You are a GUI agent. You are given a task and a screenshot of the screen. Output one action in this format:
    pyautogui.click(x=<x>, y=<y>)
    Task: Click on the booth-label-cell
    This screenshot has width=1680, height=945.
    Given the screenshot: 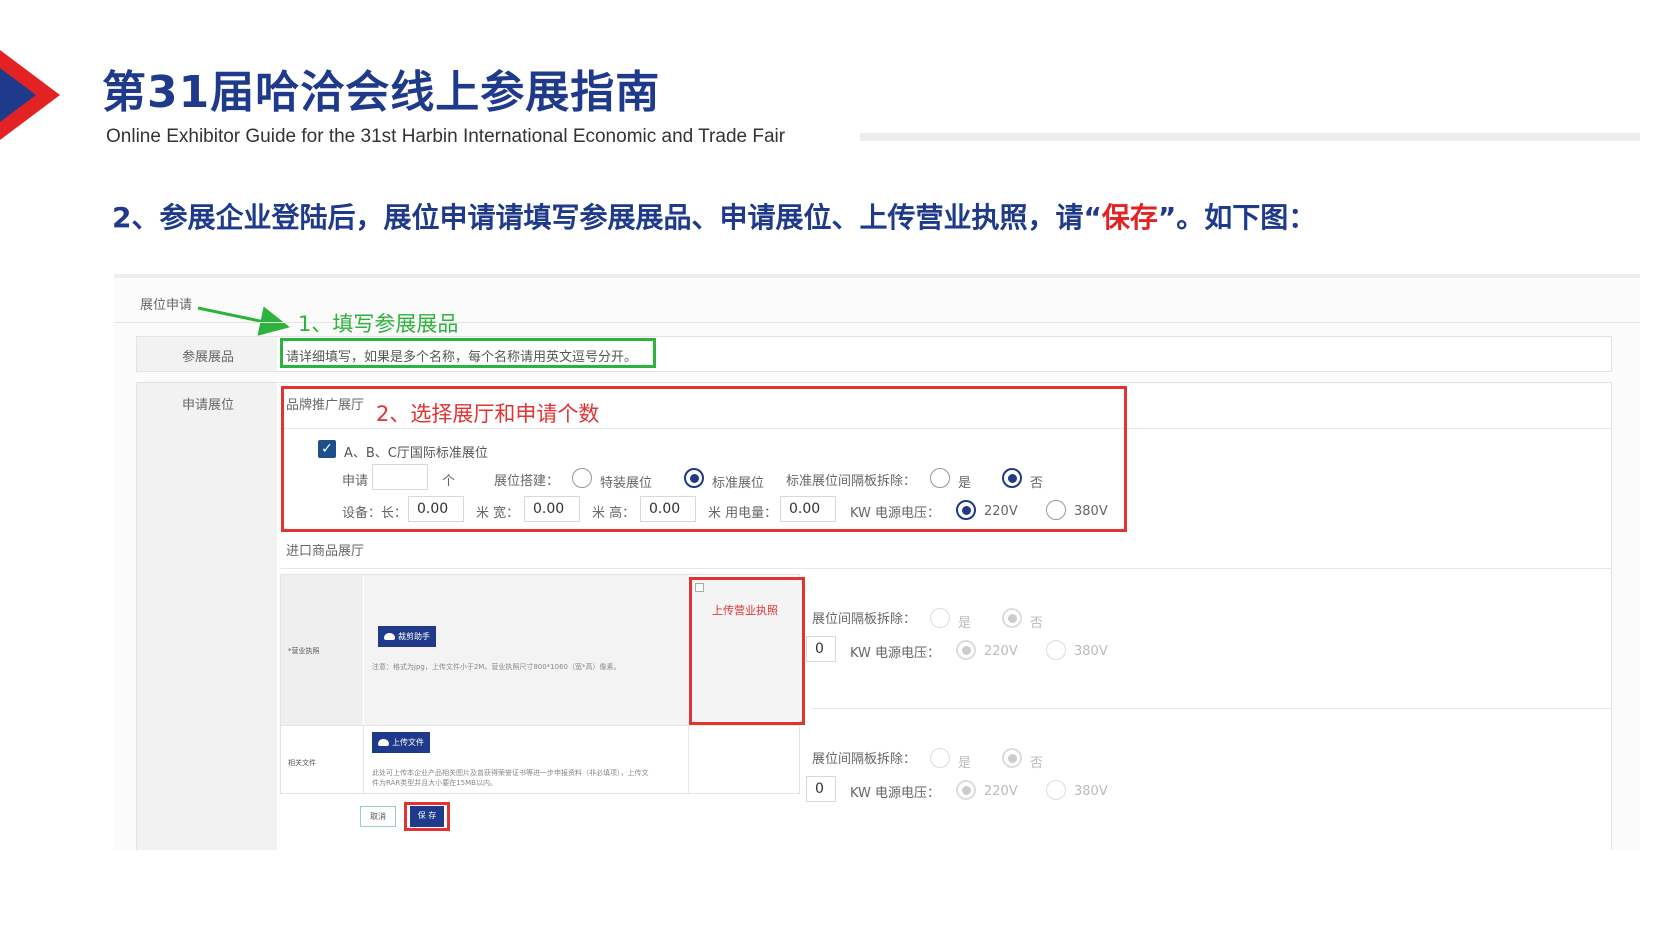 What is the action you would take?
    pyautogui.click(x=207, y=616)
    